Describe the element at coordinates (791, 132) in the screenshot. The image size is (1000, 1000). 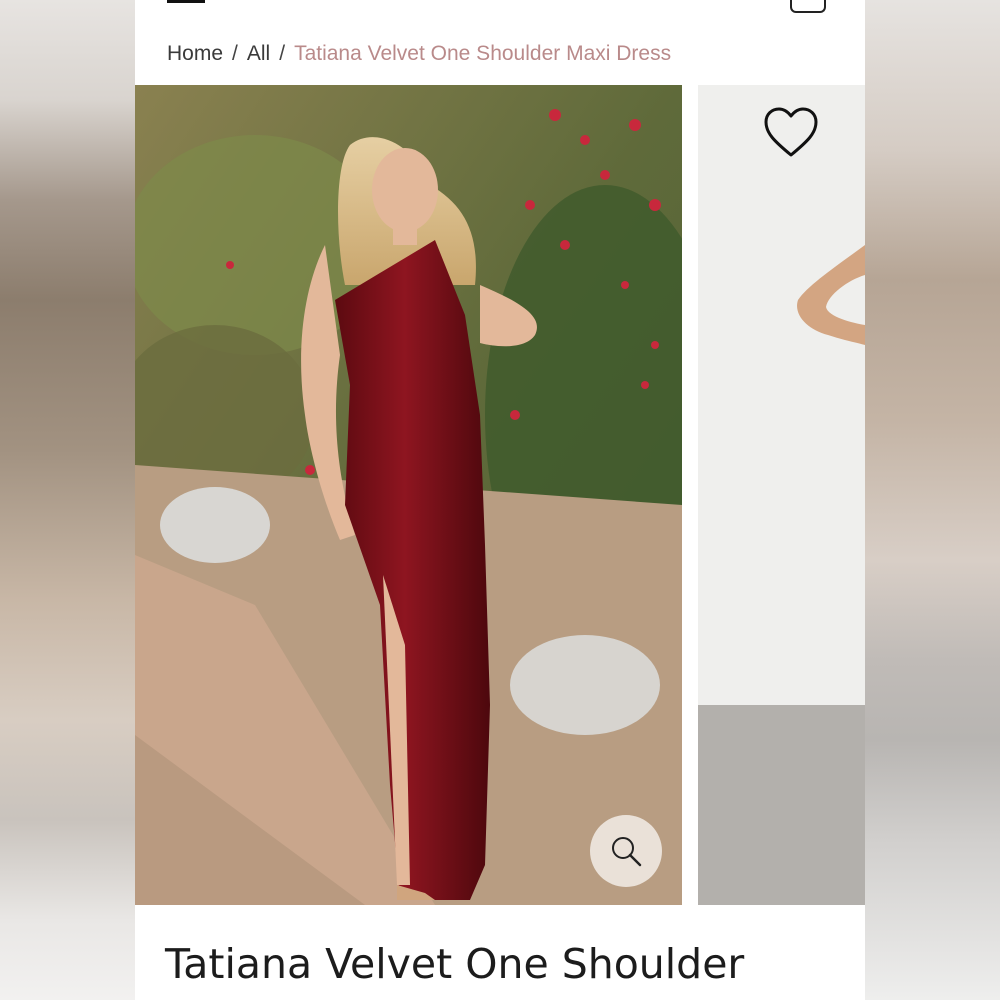
I see `heart-icon` at that location.